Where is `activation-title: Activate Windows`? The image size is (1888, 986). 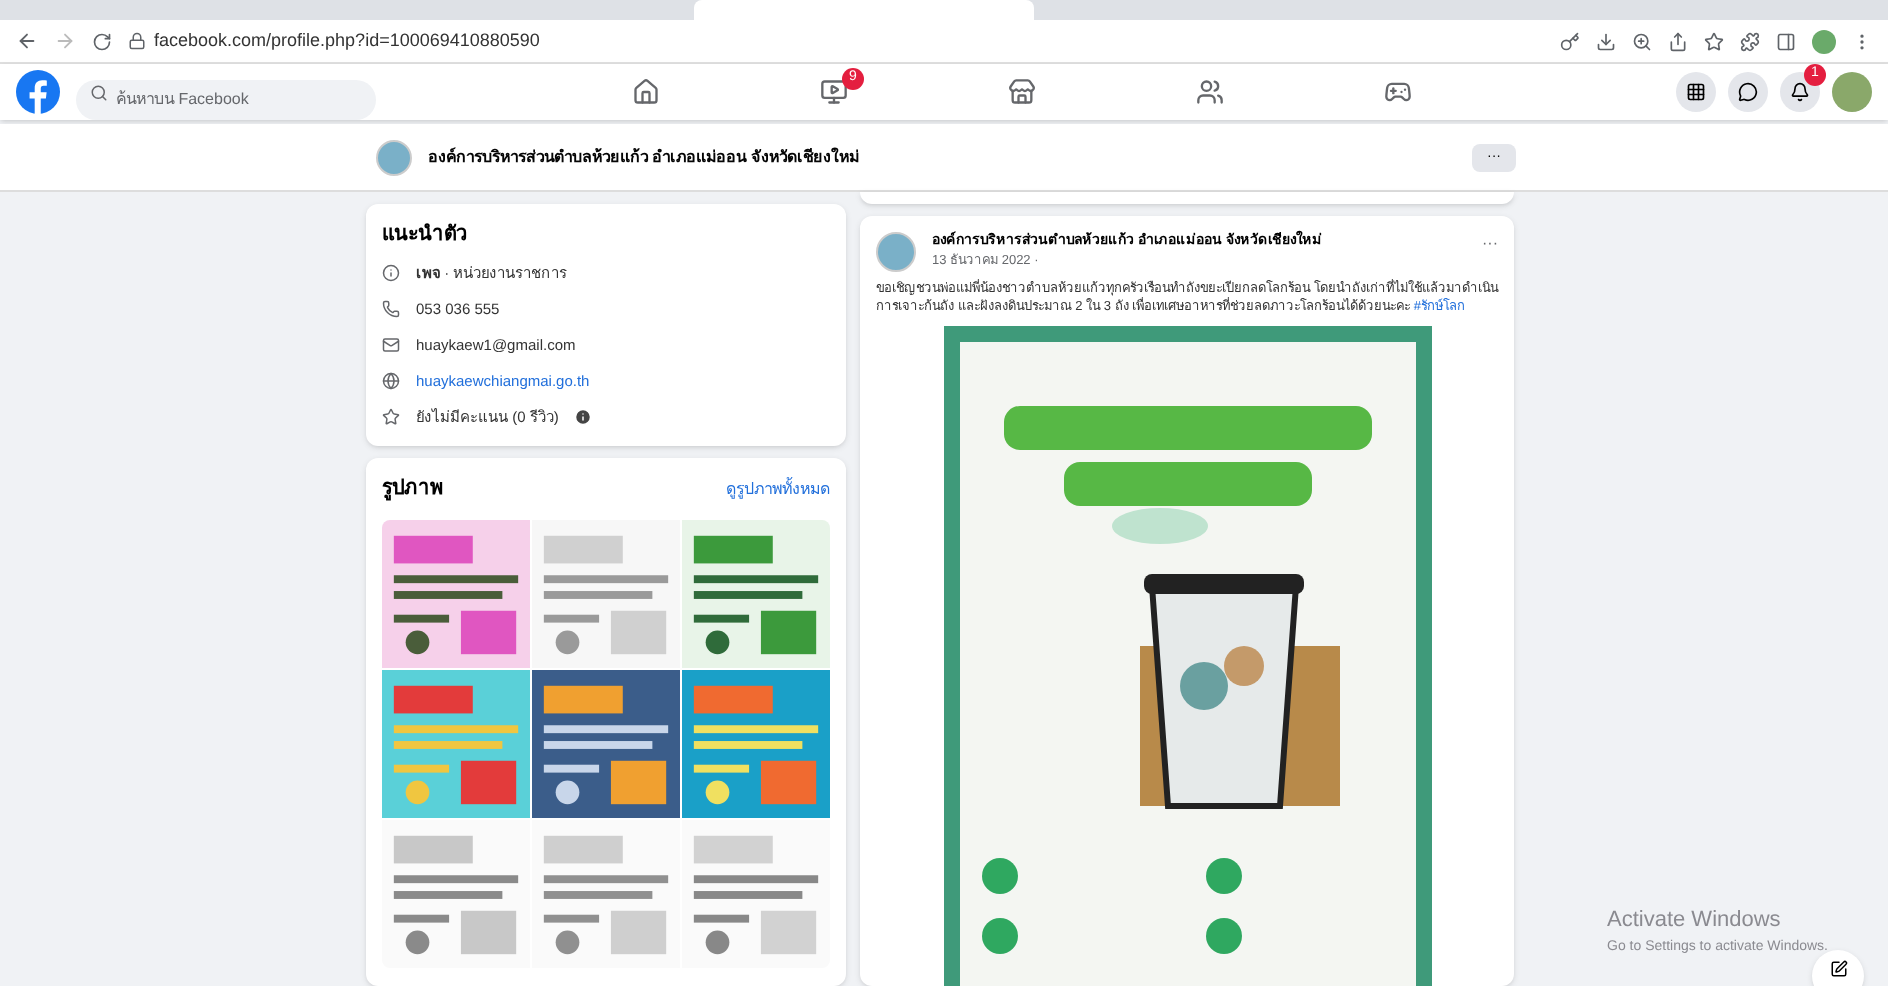 activation-title: Activate Windows is located at coordinates (1695, 921).